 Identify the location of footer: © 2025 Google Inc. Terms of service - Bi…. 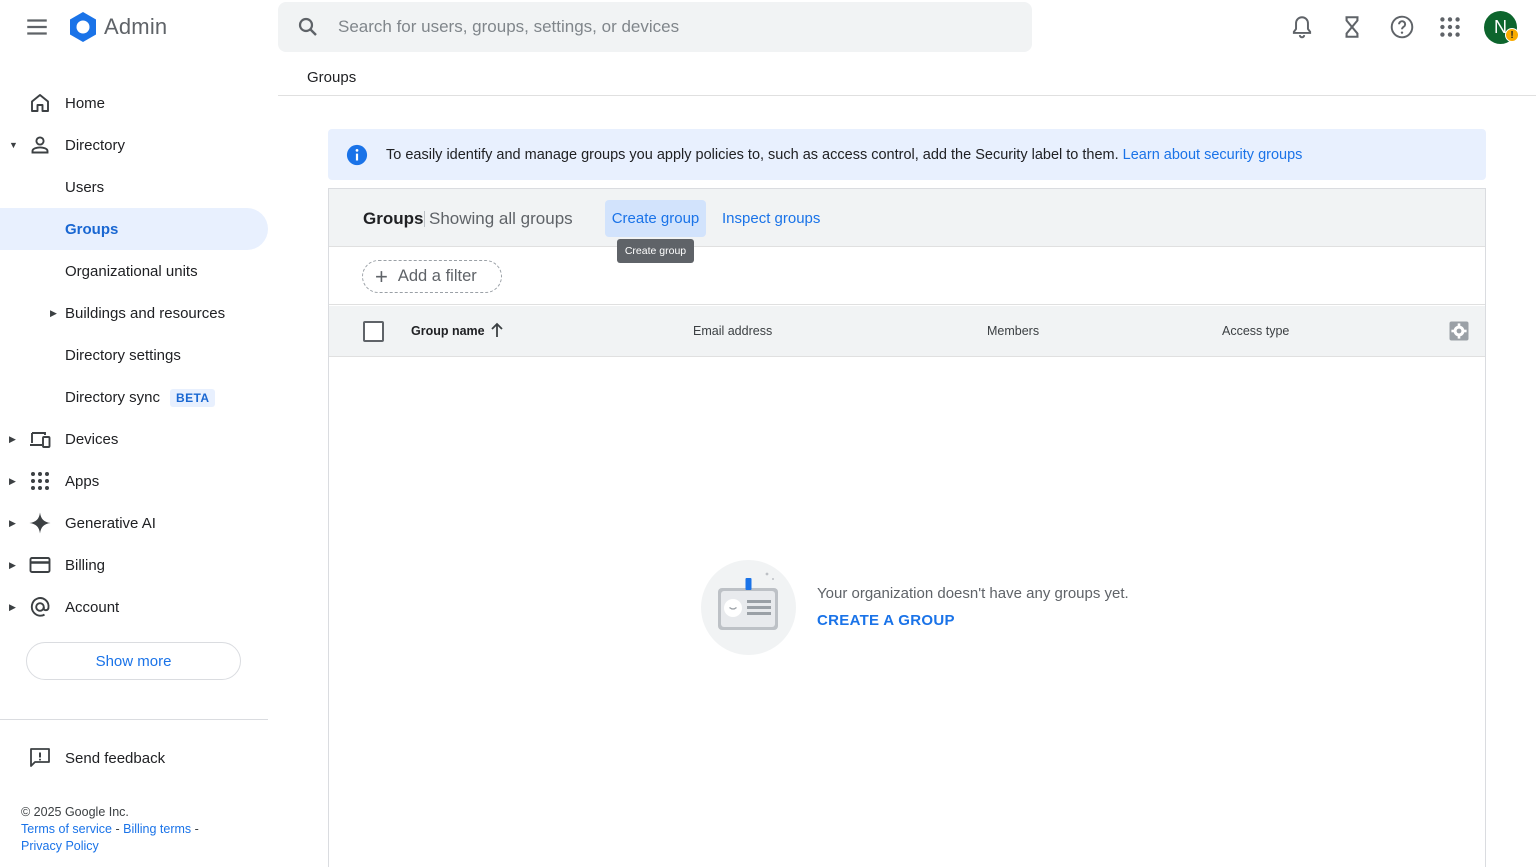
(110, 829).